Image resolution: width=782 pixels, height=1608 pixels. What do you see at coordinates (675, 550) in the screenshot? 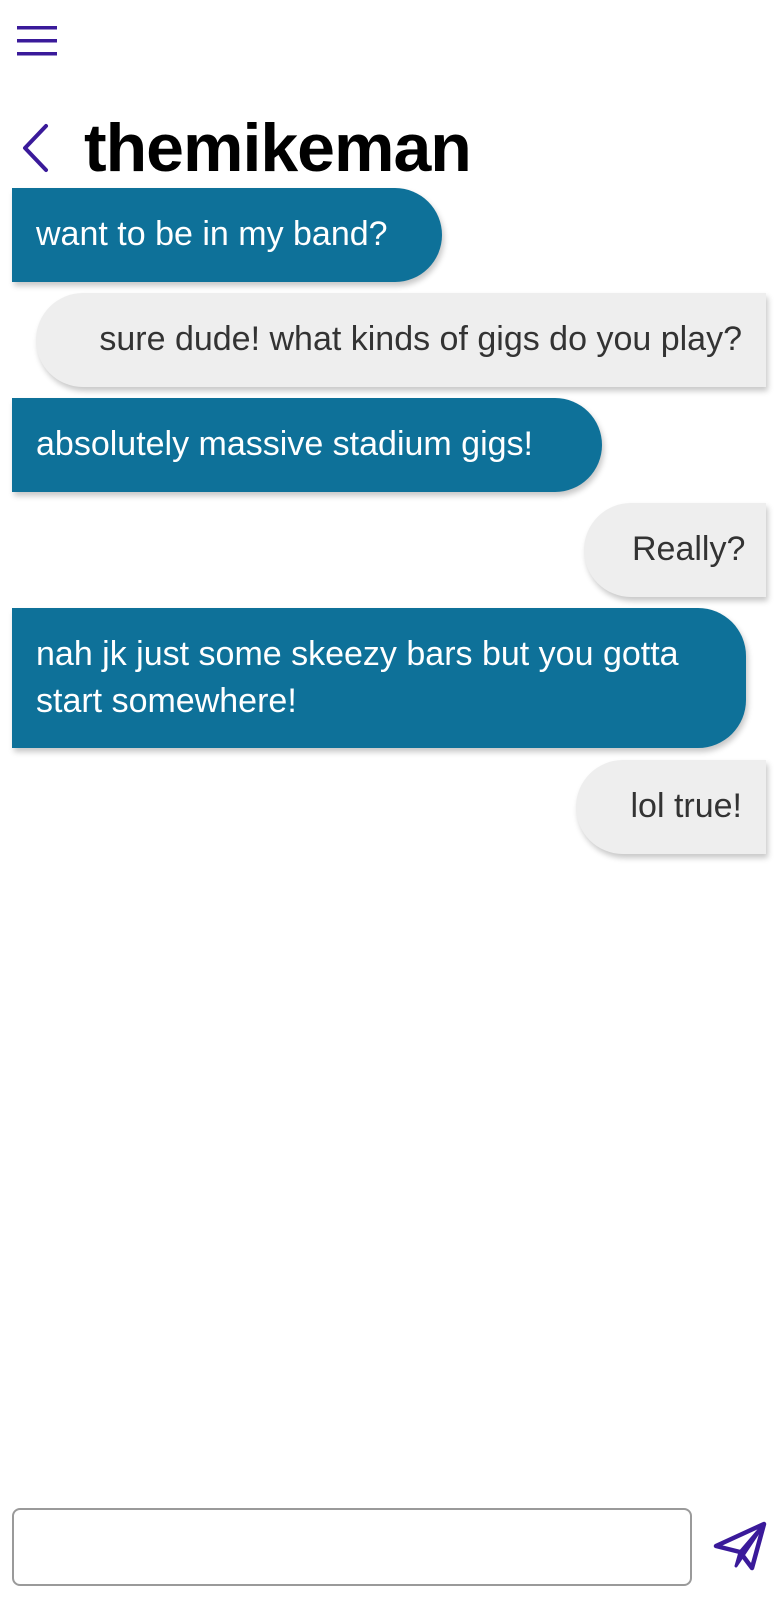
I see `message-bubble-received: Really?` at bounding box center [675, 550].